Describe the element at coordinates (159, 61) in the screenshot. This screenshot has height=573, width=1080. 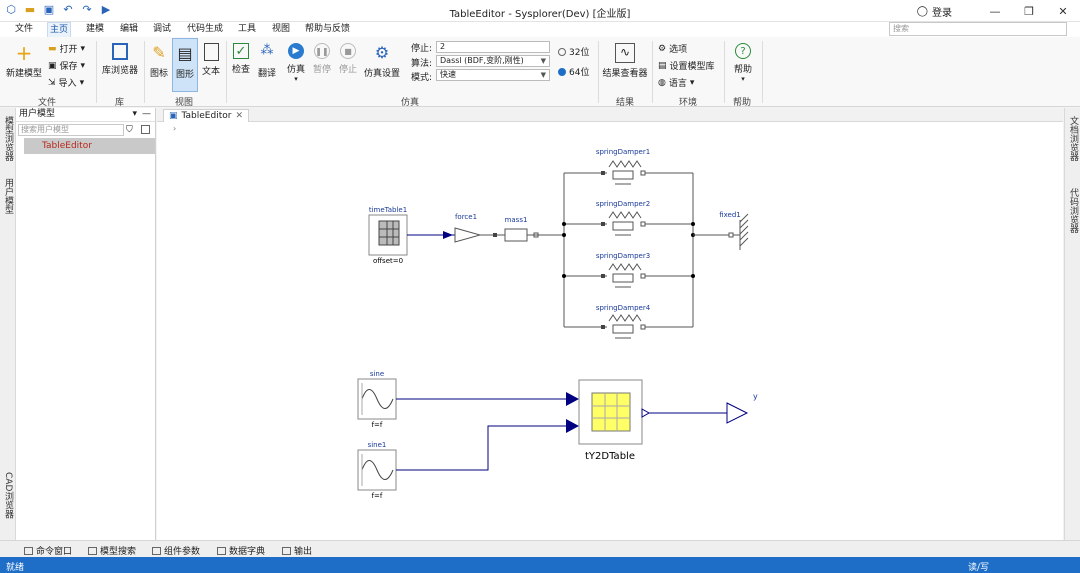
I see `icon-view-button: ✎ 图标` at that location.